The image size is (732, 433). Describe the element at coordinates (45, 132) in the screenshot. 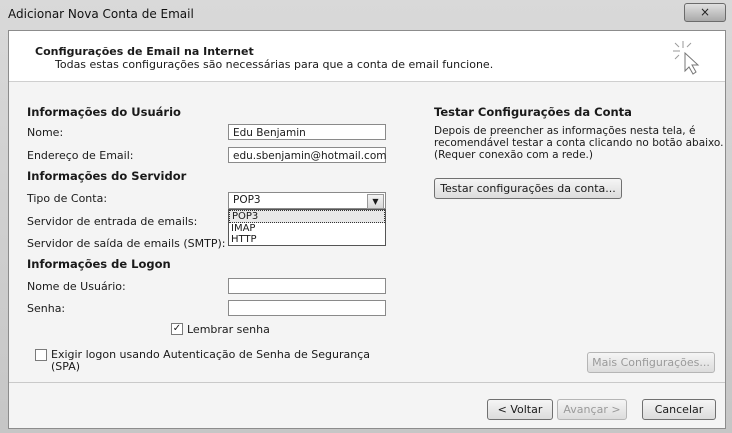

I see `name-label: Nome:` at that location.